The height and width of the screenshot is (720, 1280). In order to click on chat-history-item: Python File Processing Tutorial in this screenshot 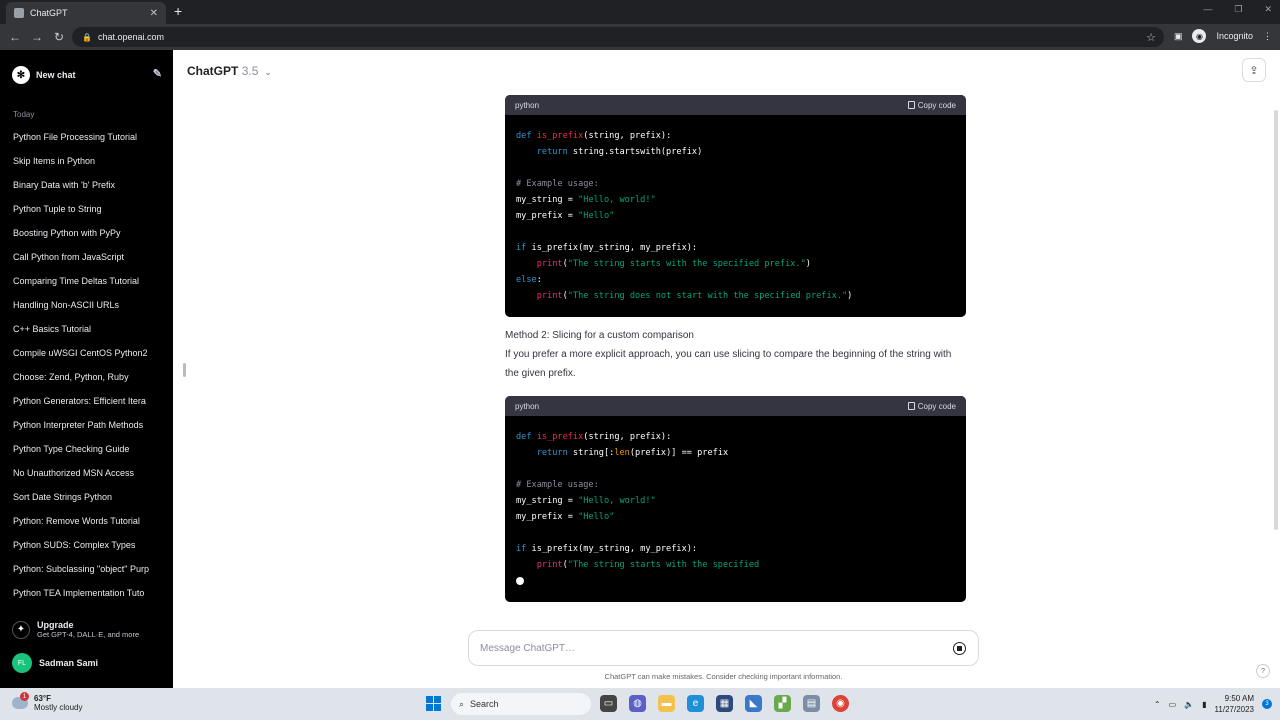, I will do `click(84, 141)`.